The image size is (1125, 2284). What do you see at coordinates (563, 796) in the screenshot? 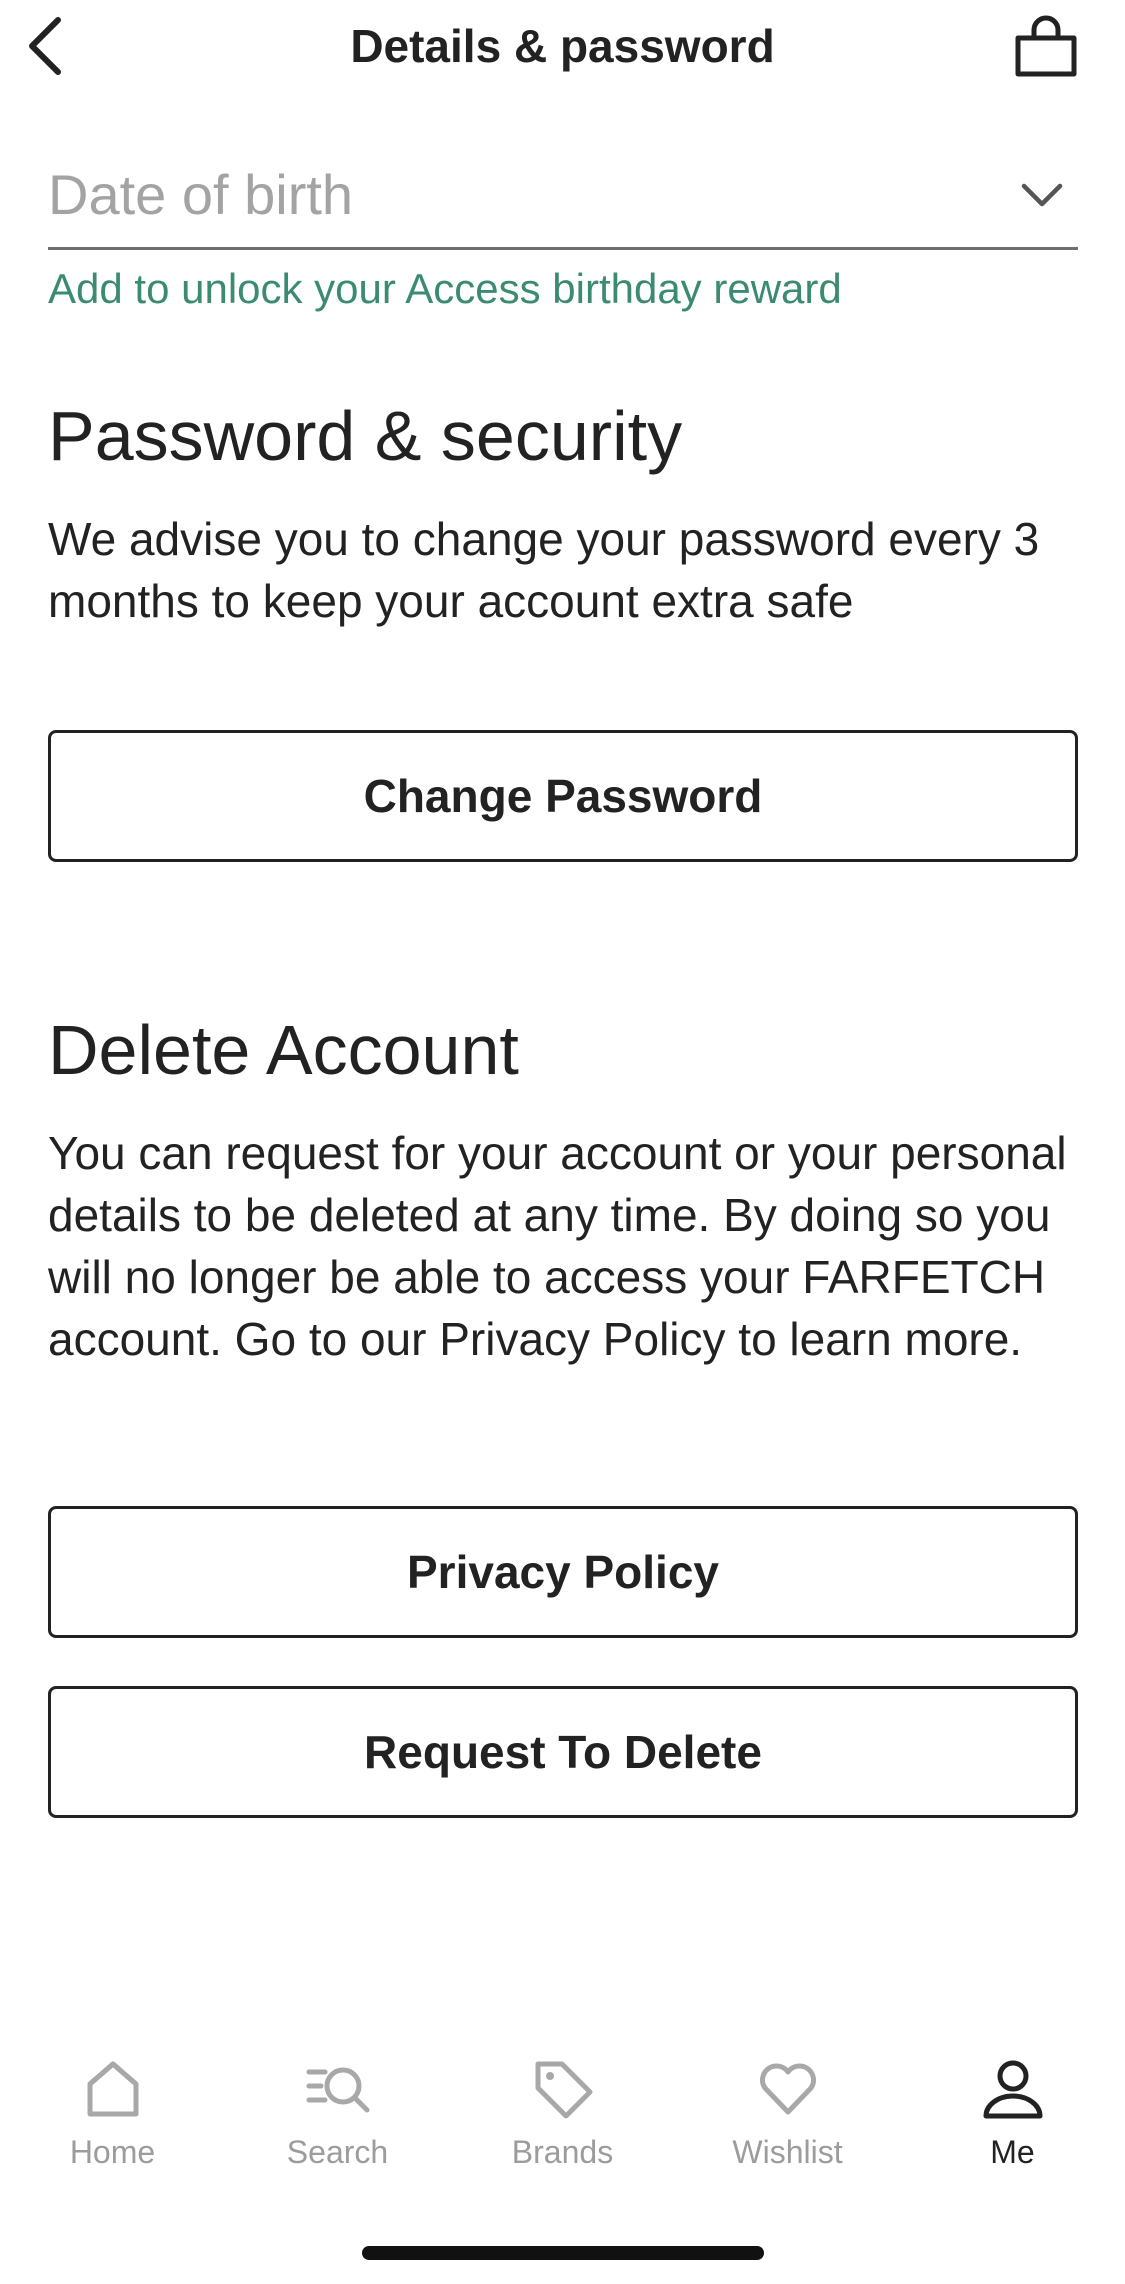
I see `change-password-button: Change Password` at bounding box center [563, 796].